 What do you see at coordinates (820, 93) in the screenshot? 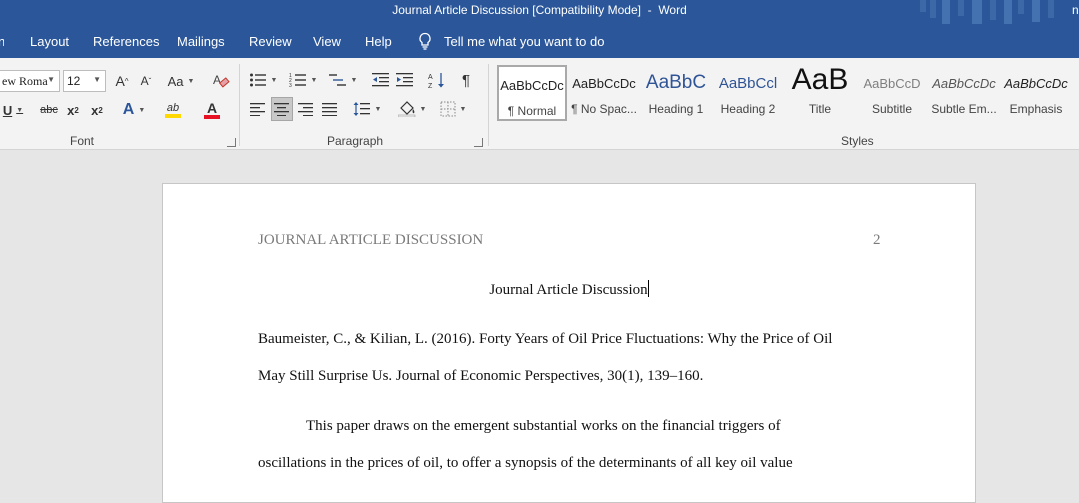
I see `style-title: AaB Title` at bounding box center [820, 93].